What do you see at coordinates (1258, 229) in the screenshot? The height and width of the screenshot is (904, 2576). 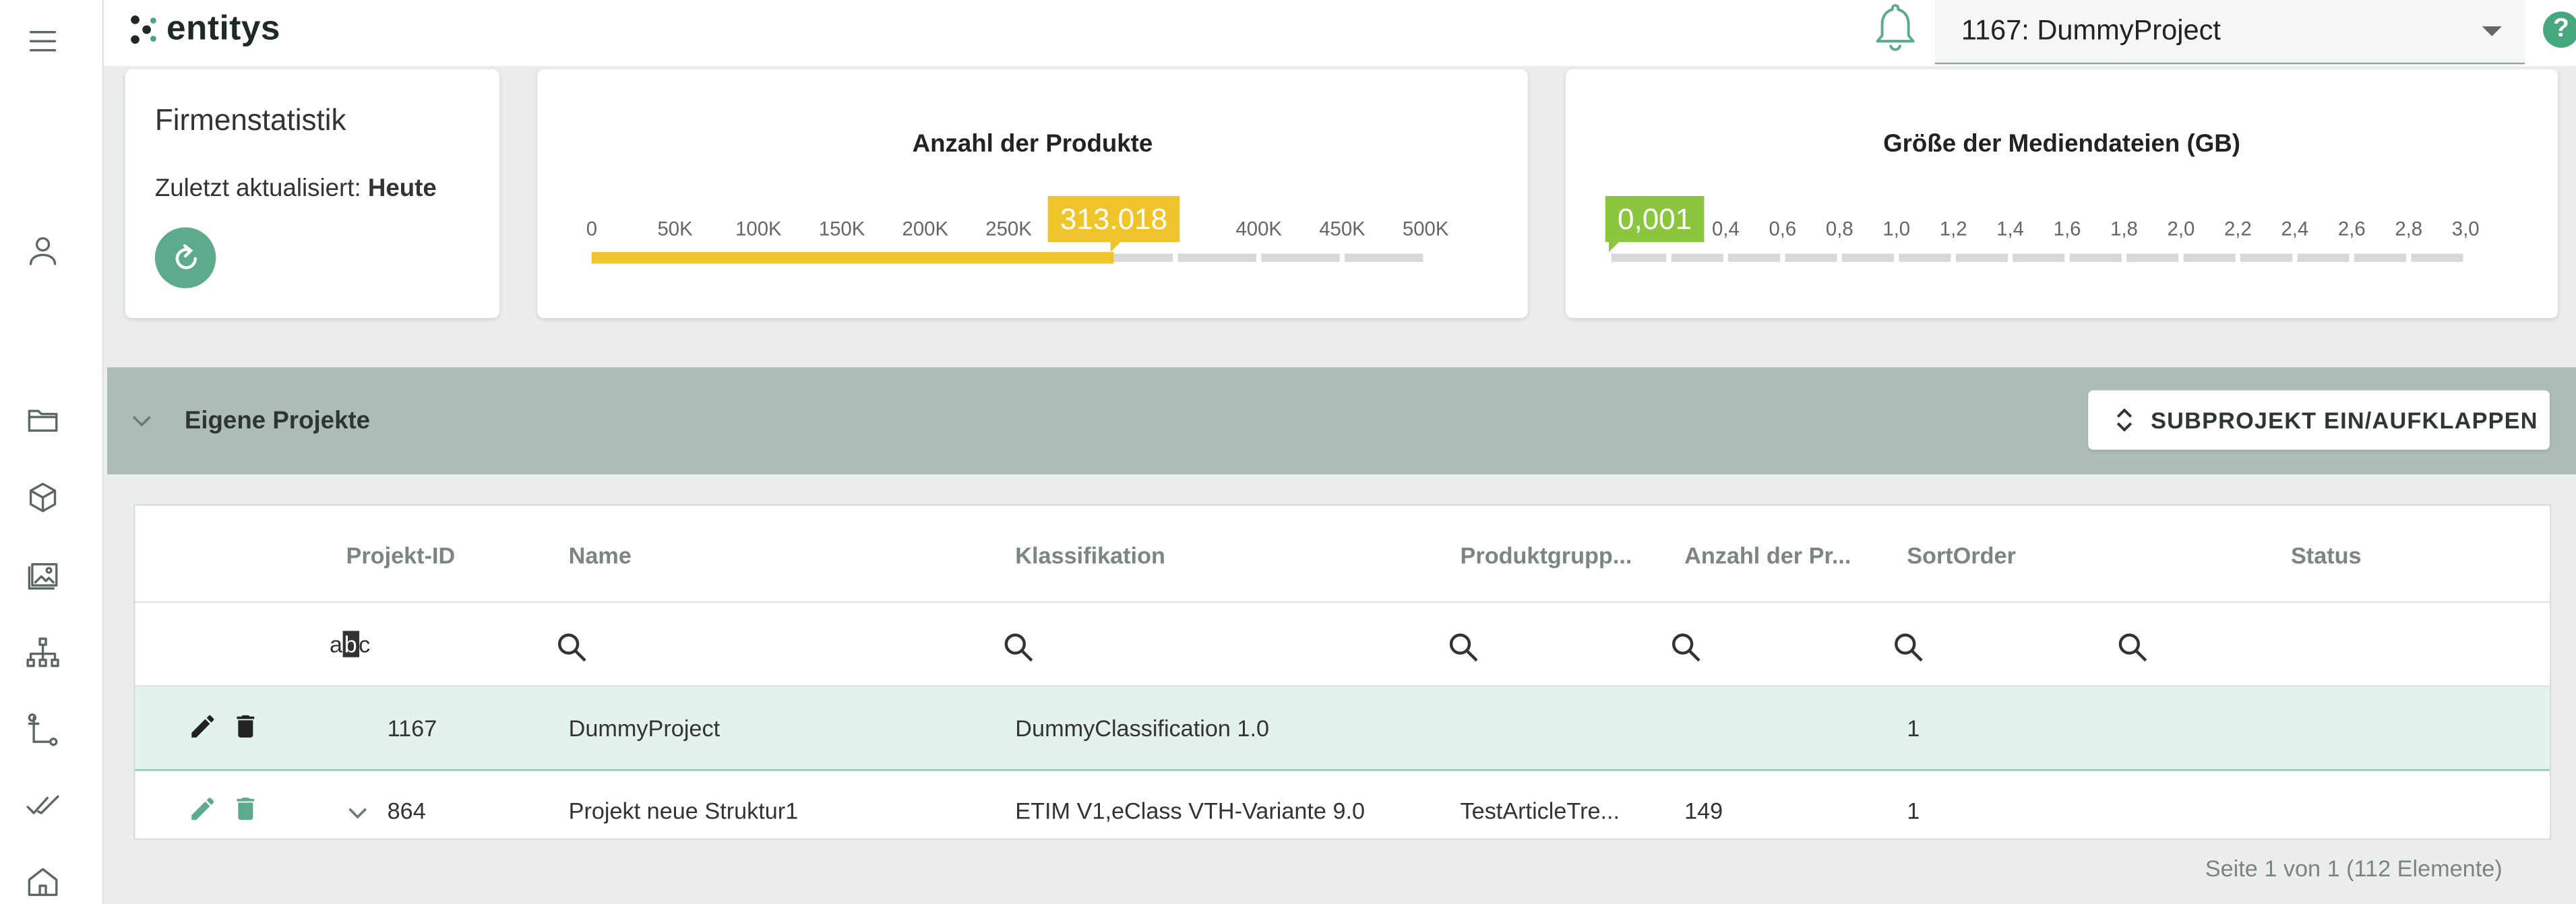 I see `products-gauge-tick-label: 400K` at bounding box center [1258, 229].